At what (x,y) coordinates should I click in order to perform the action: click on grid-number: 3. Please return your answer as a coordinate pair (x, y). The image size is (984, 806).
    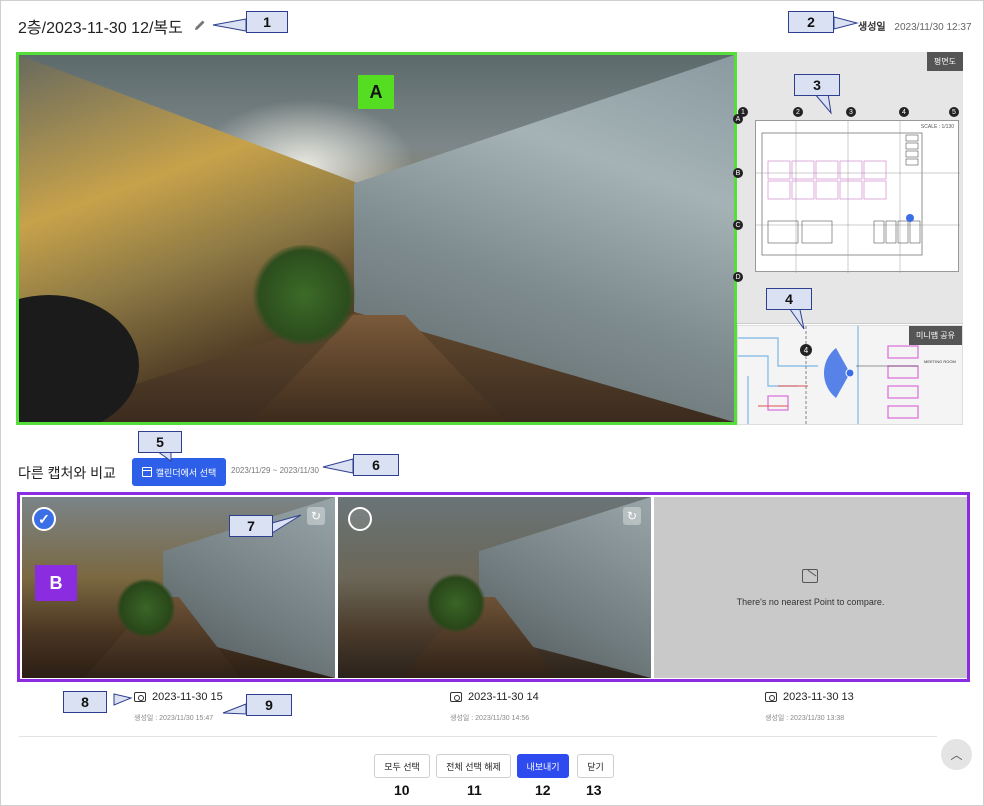
    Looking at the image, I should click on (851, 112).